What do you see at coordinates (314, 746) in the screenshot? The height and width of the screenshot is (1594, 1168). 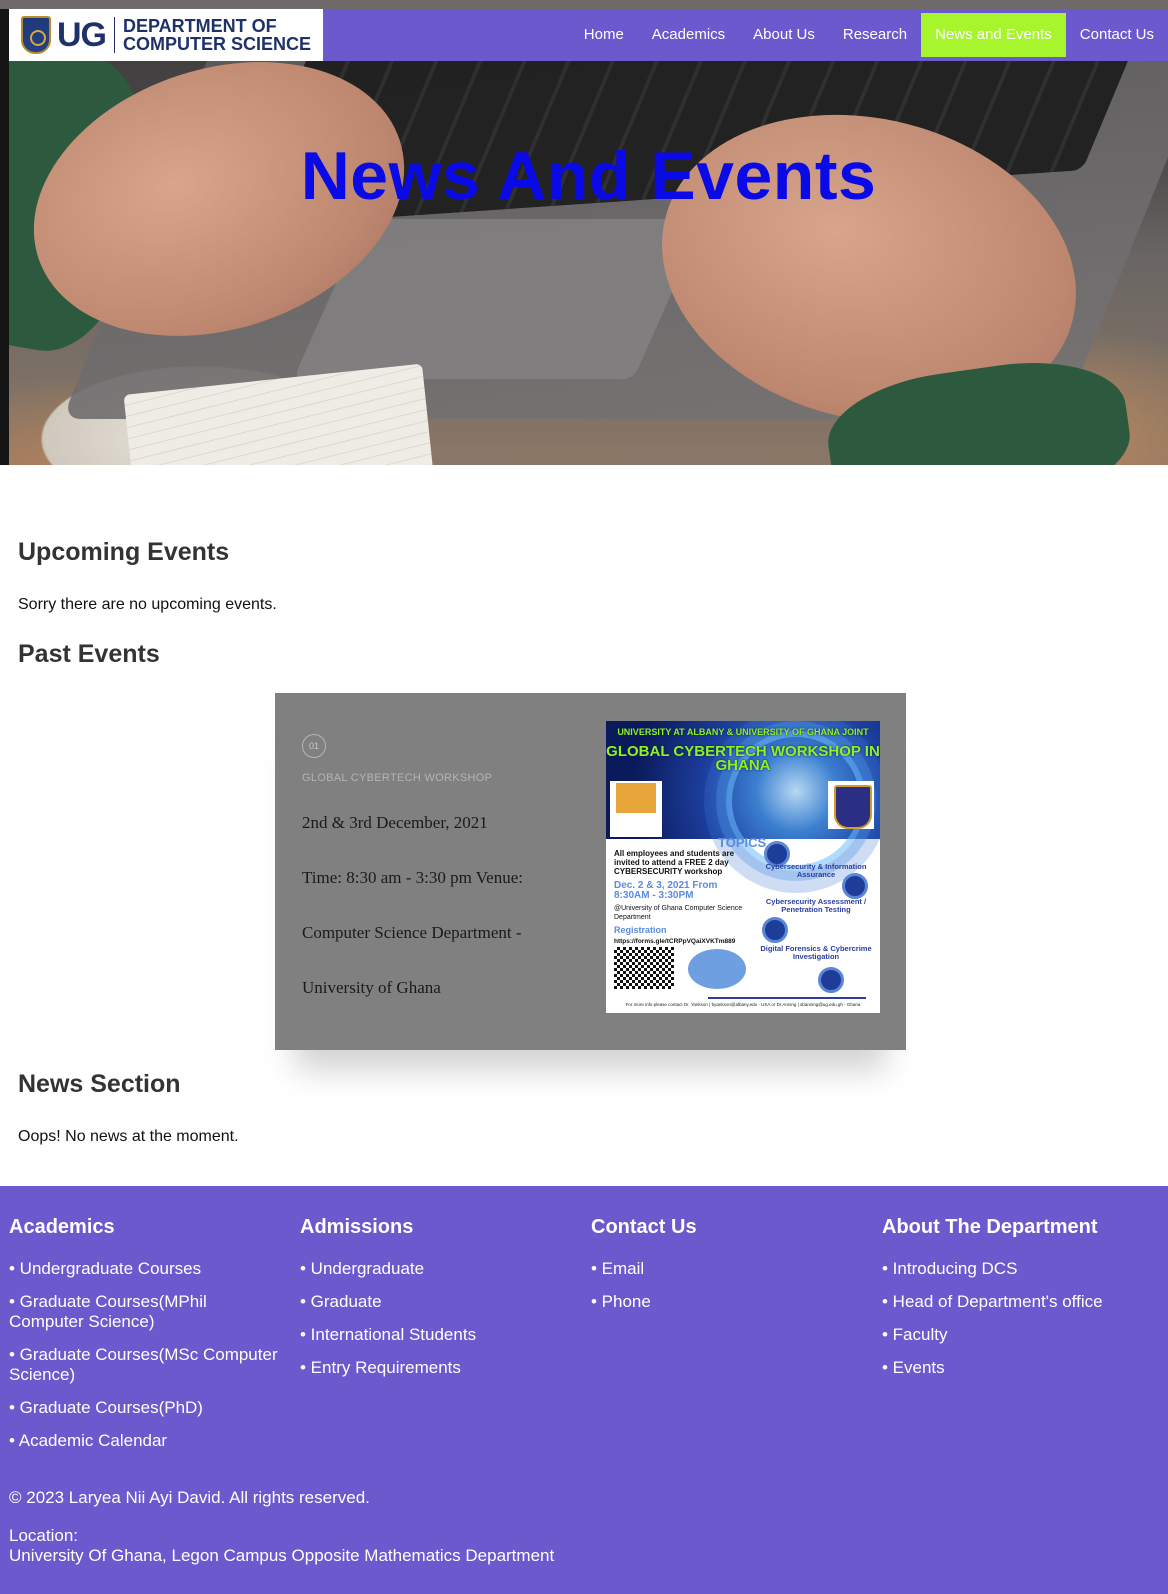 I see `event-number-badge: 01` at bounding box center [314, 746].